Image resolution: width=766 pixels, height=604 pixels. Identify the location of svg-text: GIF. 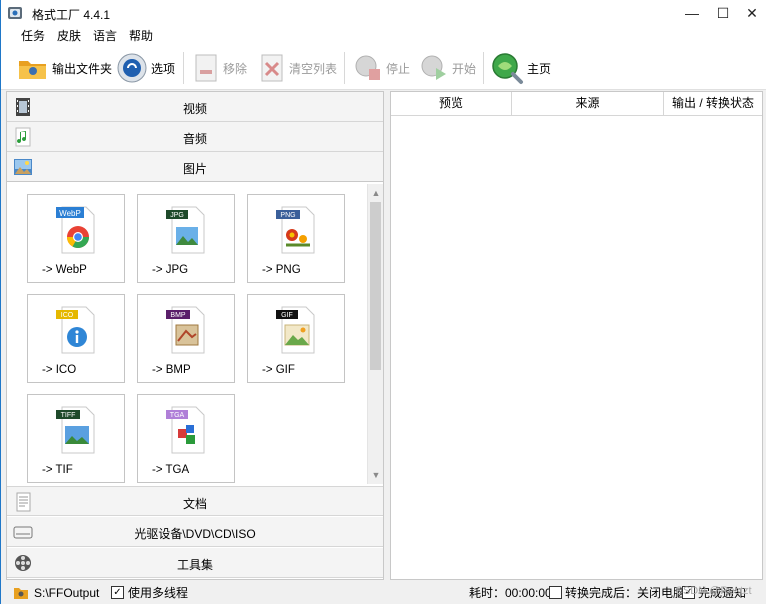
(287, 315).